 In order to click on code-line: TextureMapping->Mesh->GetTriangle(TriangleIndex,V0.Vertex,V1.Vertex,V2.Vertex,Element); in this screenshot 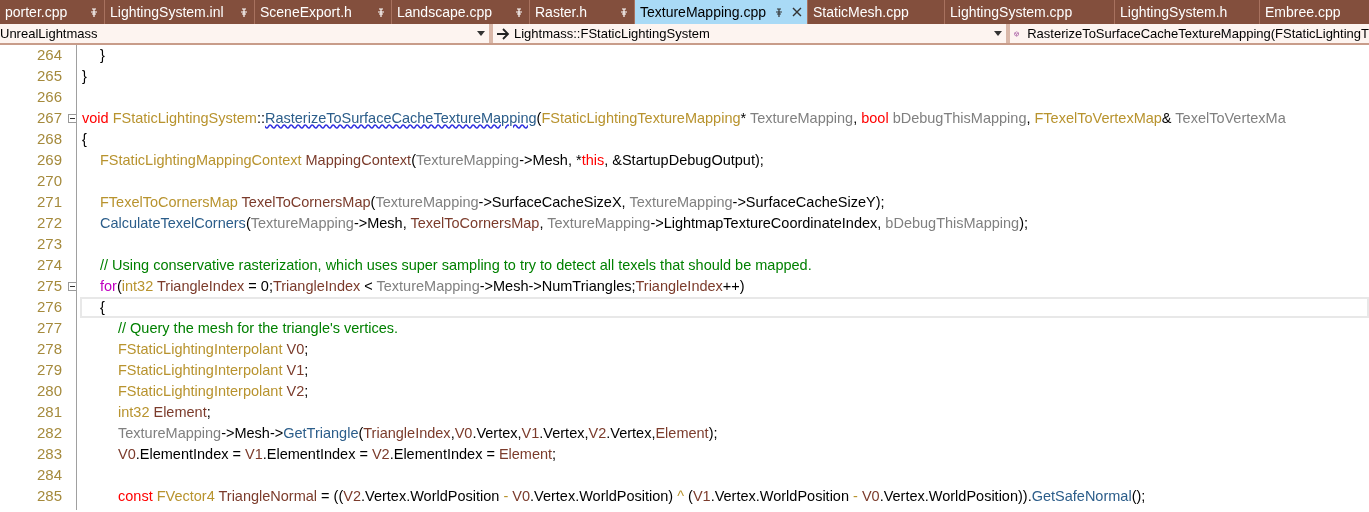, I will do `click(417, 433)`.